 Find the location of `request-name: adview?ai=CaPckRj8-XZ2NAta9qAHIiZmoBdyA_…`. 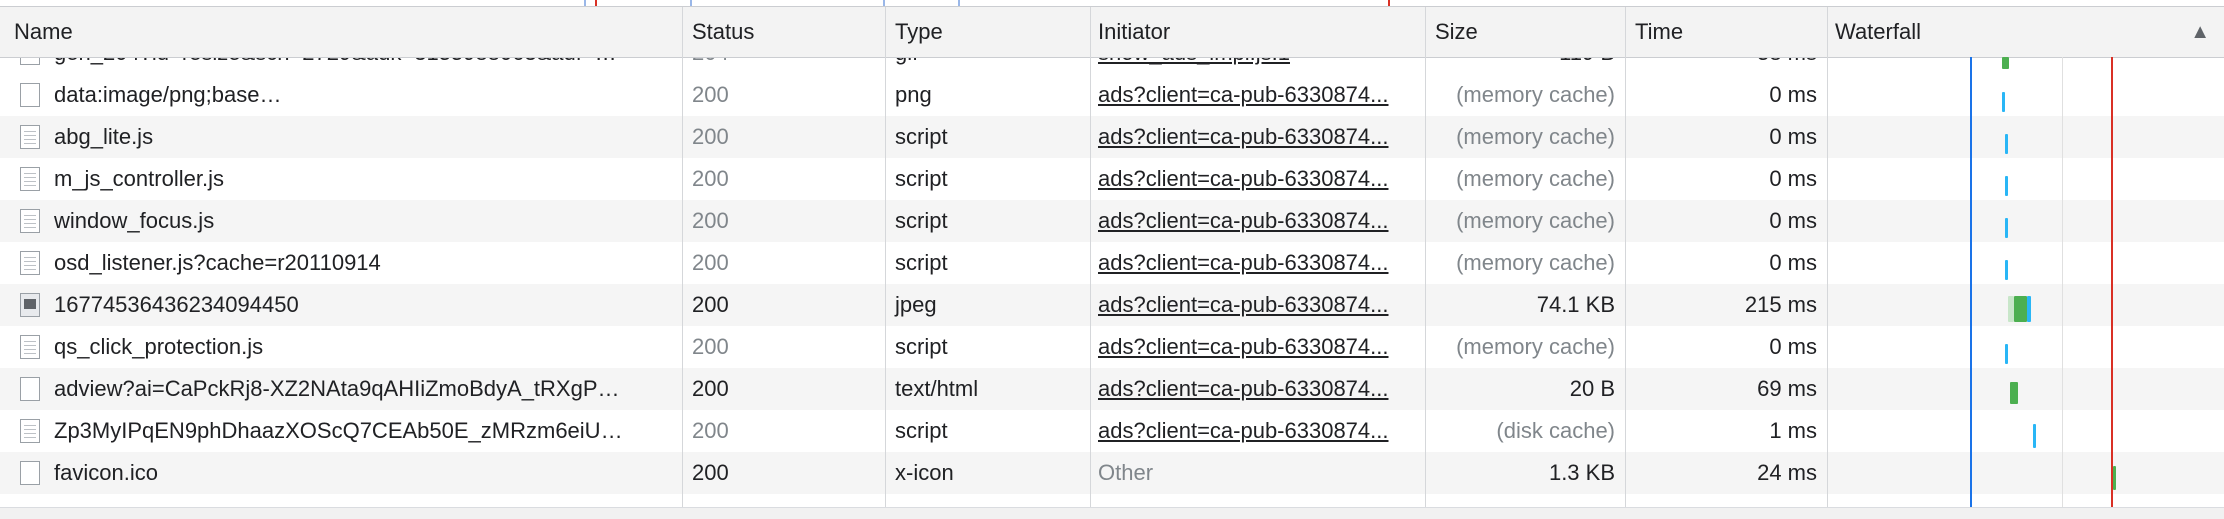

request-name: adview?ai=CaPckRj8-XZ2NAta9qAHIiZmoBdyA_… is located at coordinates (337, 388).